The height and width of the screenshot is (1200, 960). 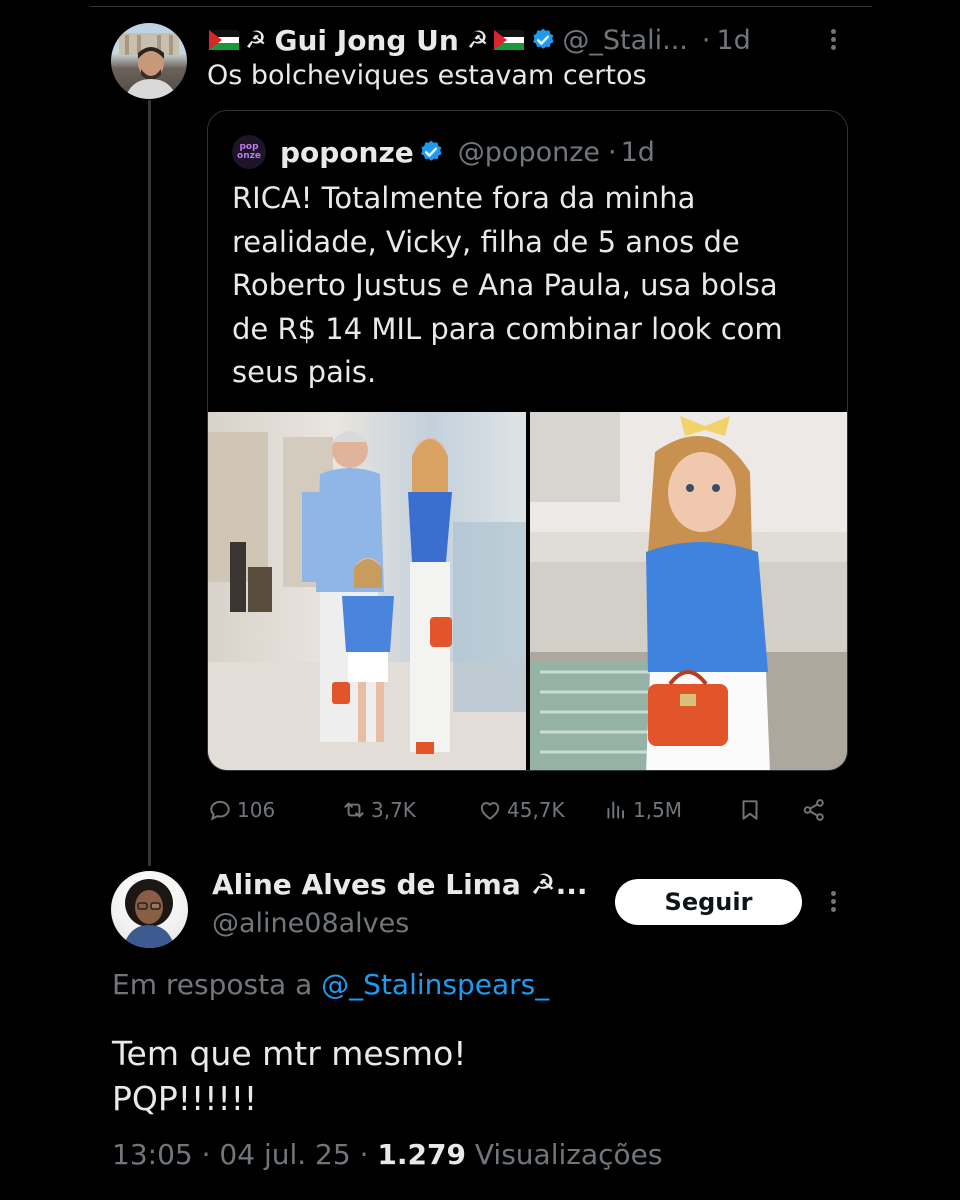 I want to click on avatar-aline-alves, so click(x=149, y=909).